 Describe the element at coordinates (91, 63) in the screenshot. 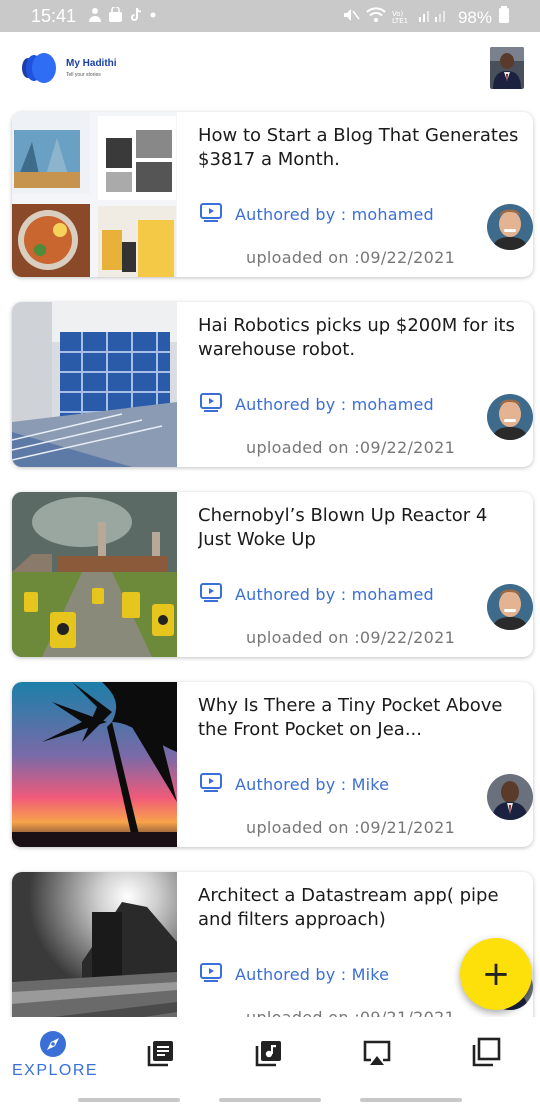

I see `brand-title: My Hadithi` at that location.